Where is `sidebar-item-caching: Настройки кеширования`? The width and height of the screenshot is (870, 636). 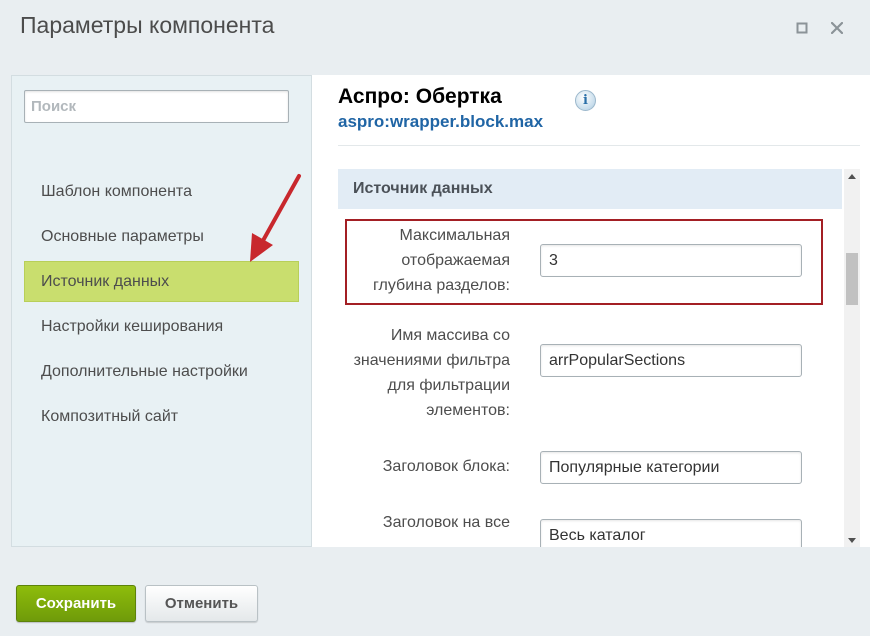 sidebar-item-caching: Настройки кеширования is located at coordinates (161, 326).